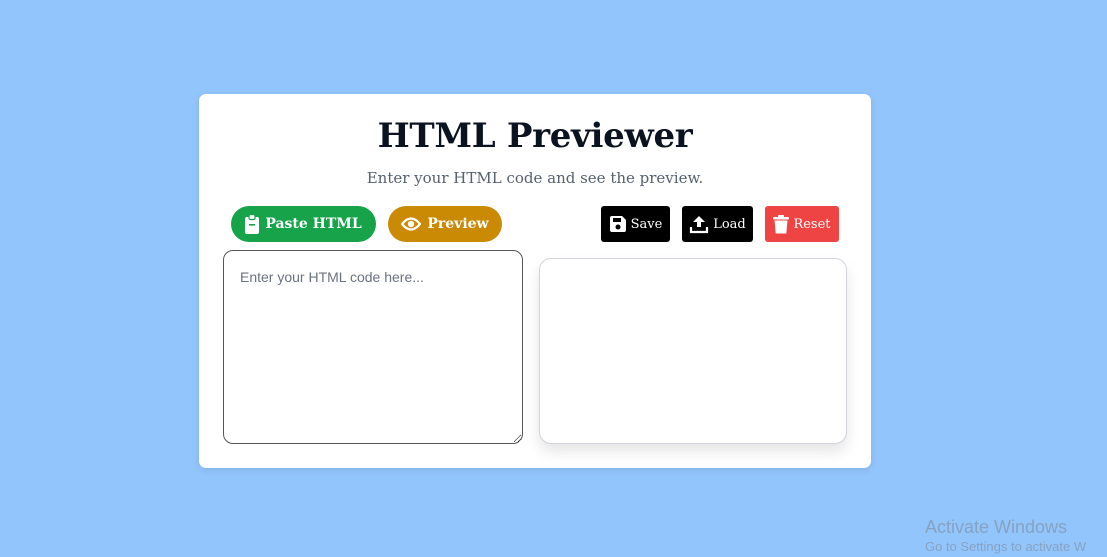 The height and width of the screenshot is (557, 1107). What do you see at coordinates (646, 224) in the screenshot?
I see `save-label: Save` at bounding box center [646, 224].